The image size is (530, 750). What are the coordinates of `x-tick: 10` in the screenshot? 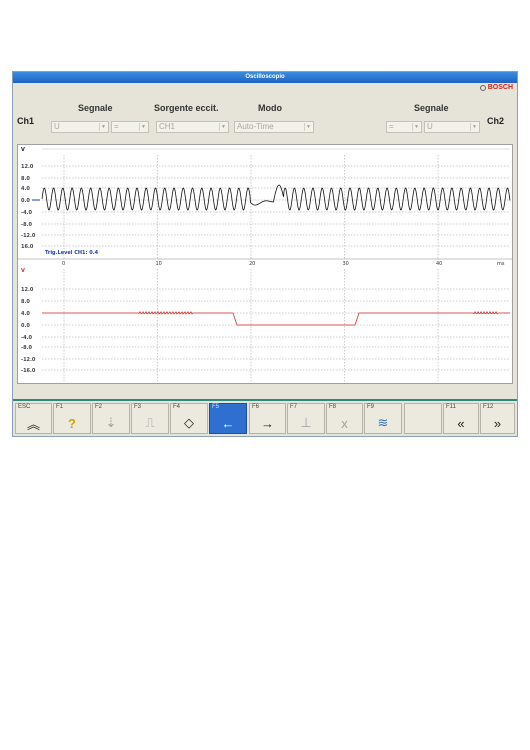 It's located at (159, 264).